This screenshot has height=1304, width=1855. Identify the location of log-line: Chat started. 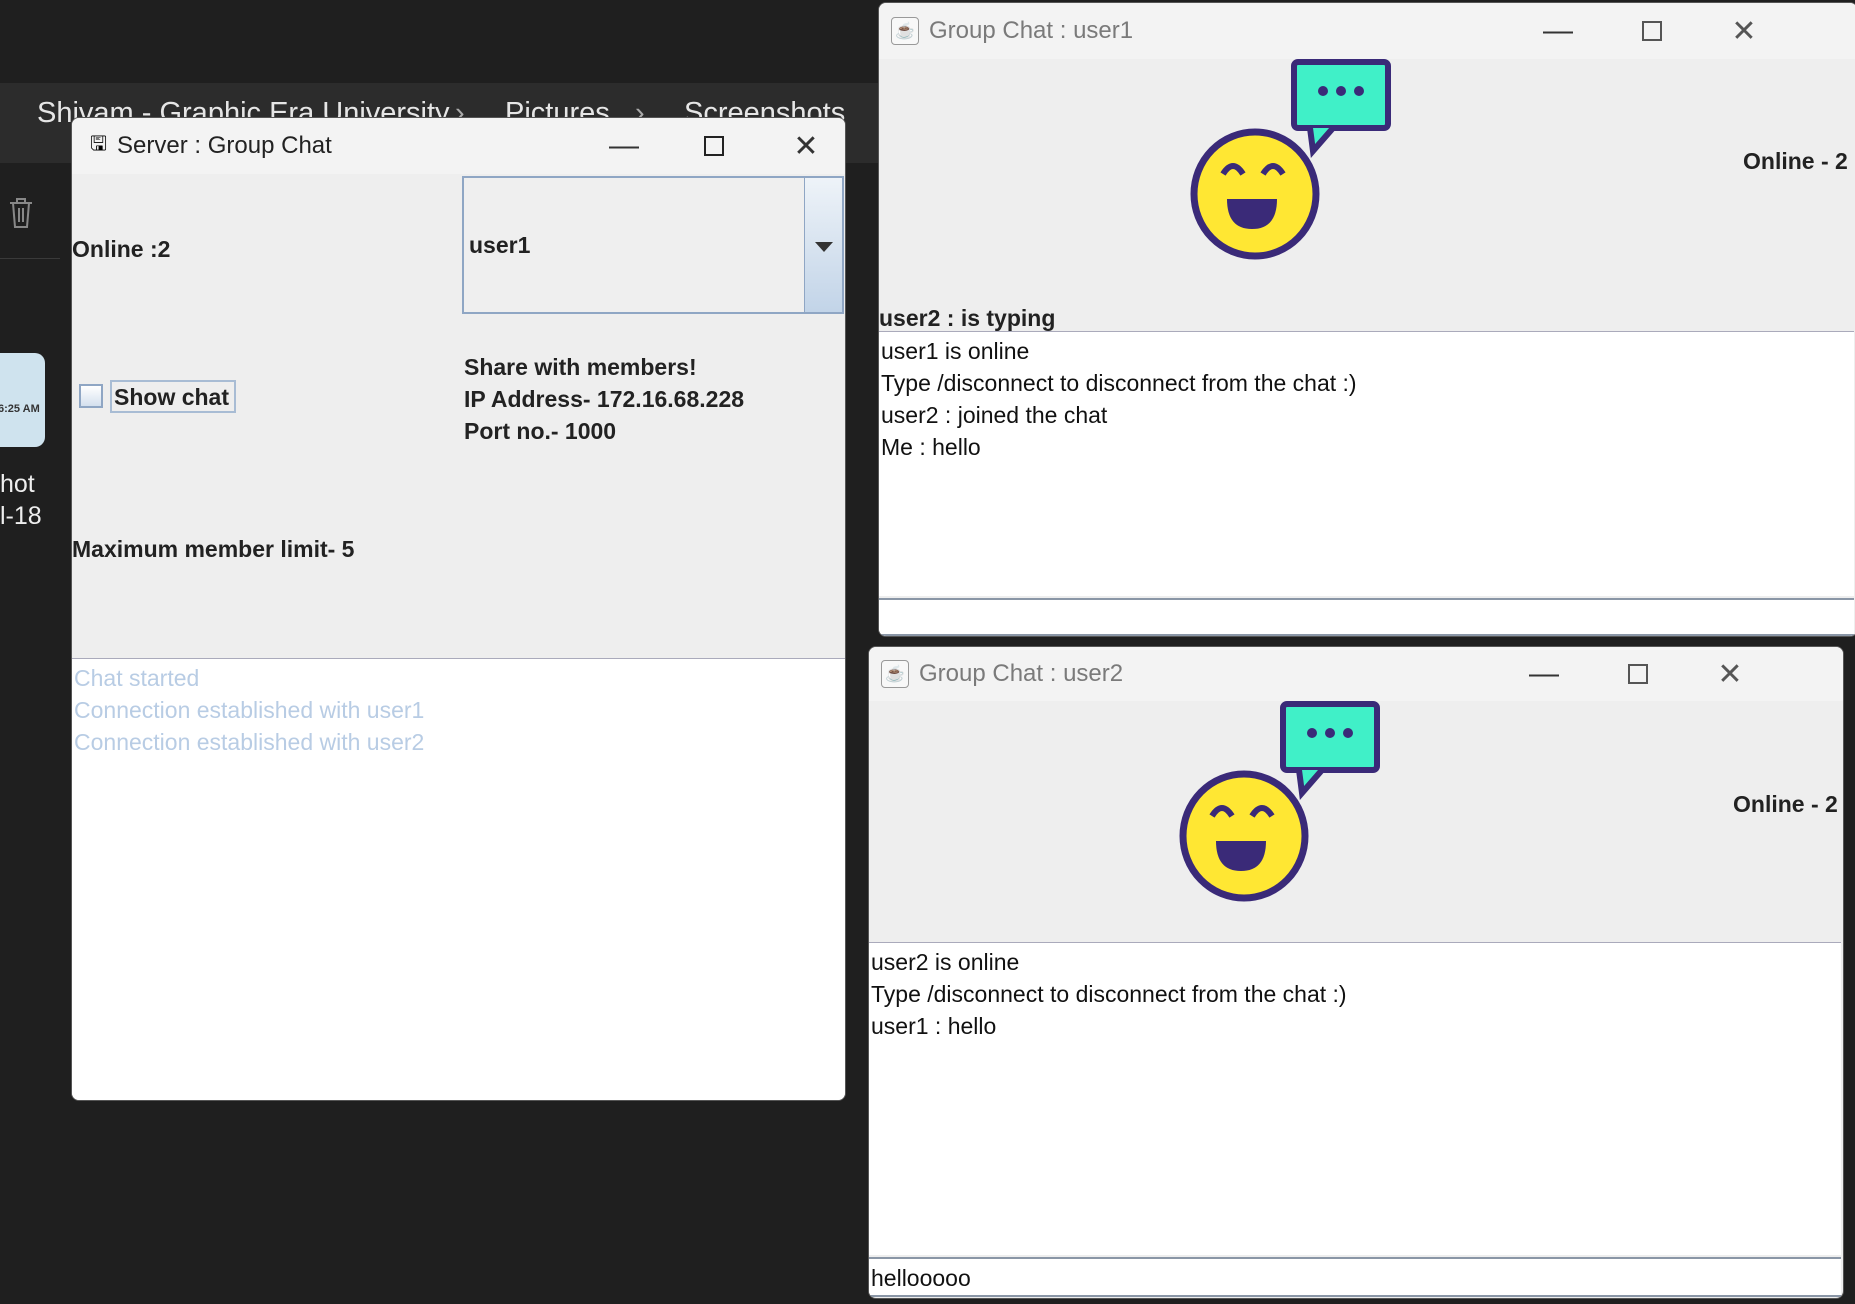
(137, 678).